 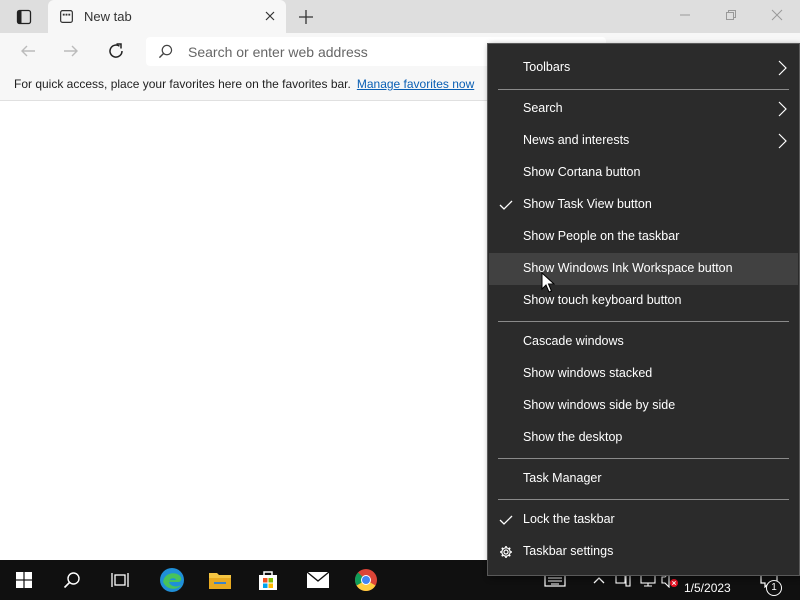 I want to click on tab-bar: New tab, so click(x=400, y=16).